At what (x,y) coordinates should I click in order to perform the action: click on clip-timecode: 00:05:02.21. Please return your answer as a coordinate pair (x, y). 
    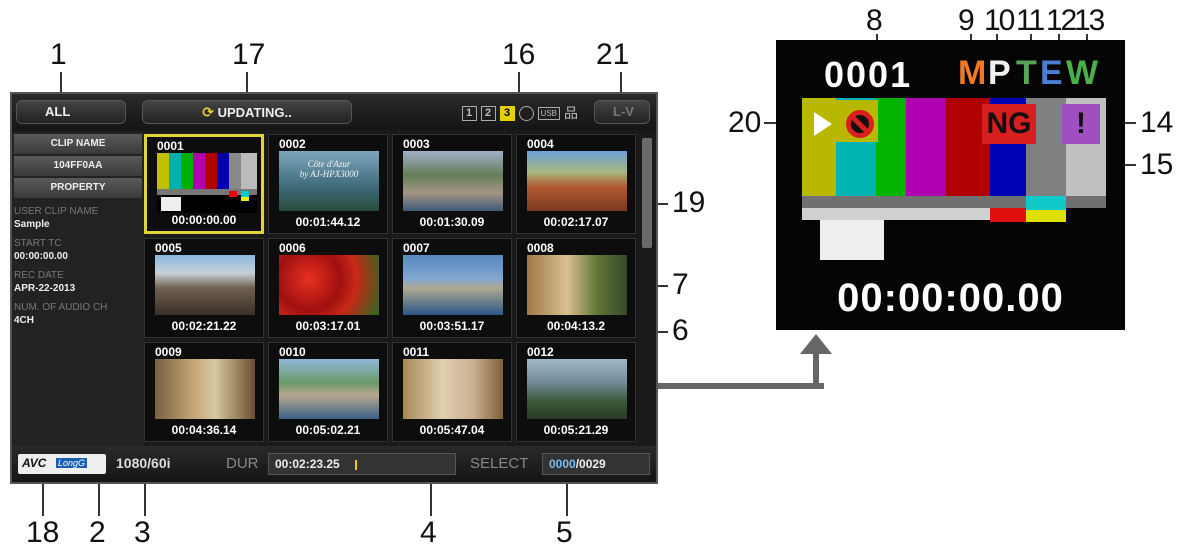
    Looking at the image, I should click on (328, 430).